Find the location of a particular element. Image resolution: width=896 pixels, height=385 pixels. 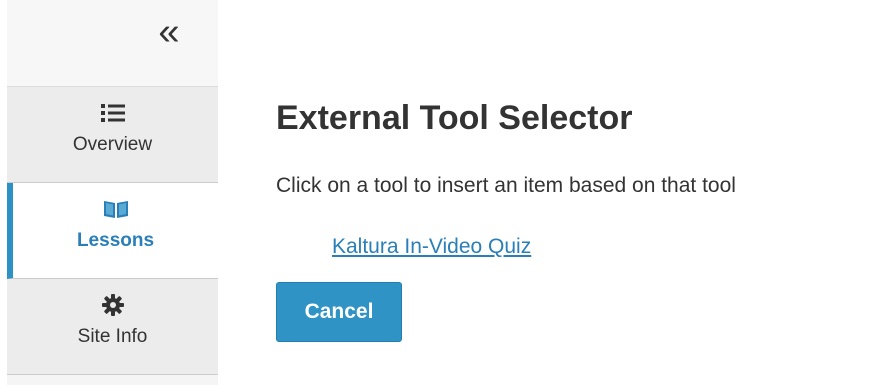

sidebar-item-site-info: Site Info is located at coordinates (112, 327).